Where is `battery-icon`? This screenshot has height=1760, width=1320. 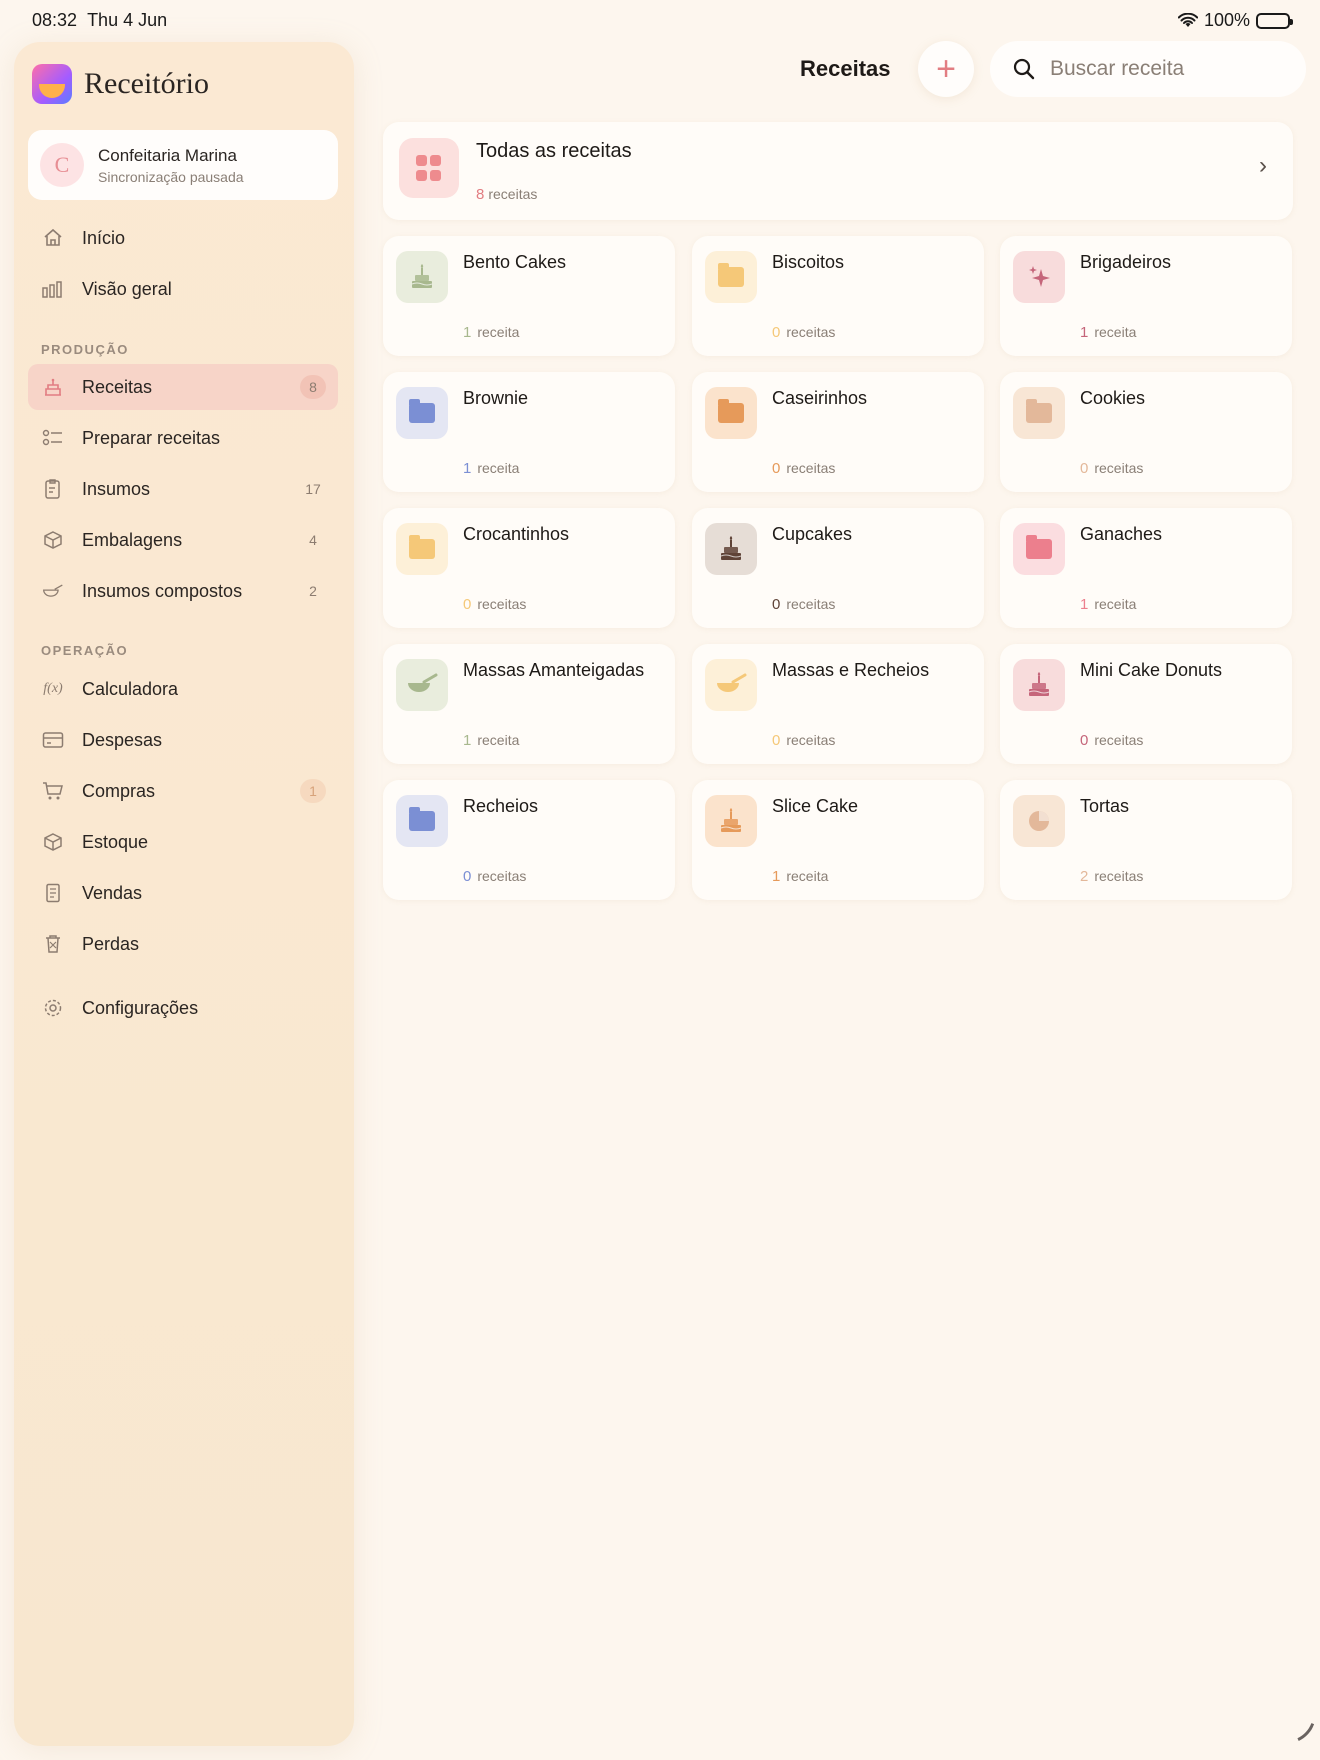
battery-icon is located at coordinates (1274, 20).